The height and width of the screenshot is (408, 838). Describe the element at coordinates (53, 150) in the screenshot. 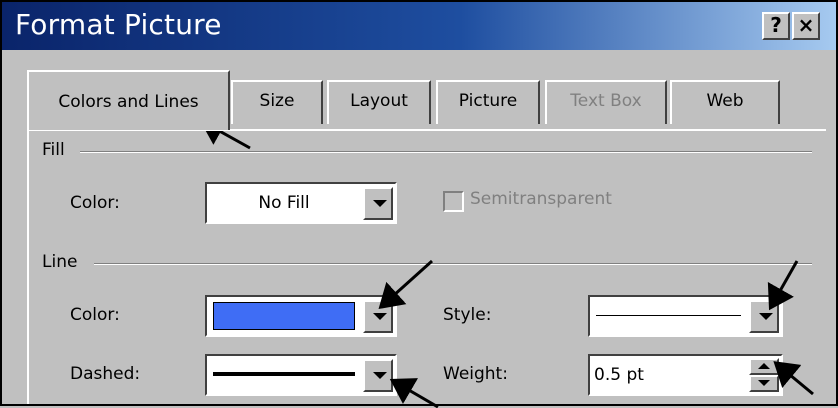

I see `fill-group-label: Fill` at that location.